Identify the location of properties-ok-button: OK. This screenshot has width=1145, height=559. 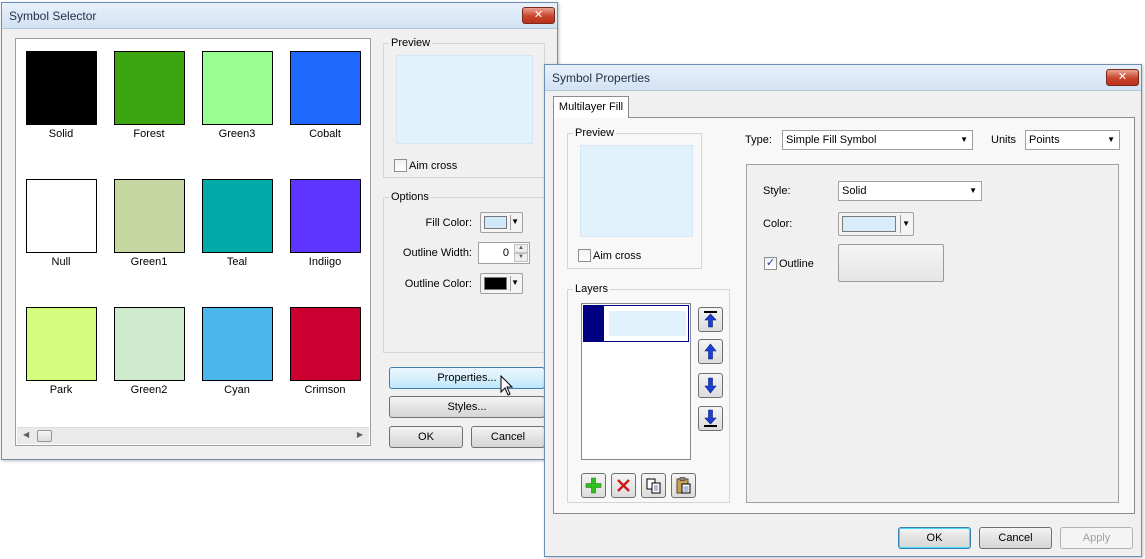
(934, 538).